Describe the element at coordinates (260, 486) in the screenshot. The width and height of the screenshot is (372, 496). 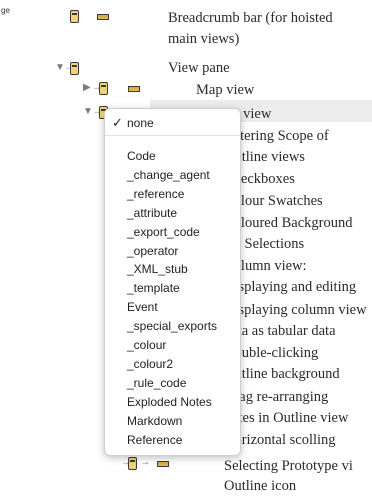
I see `outline-row-text-cont: Outline icon` at that location.